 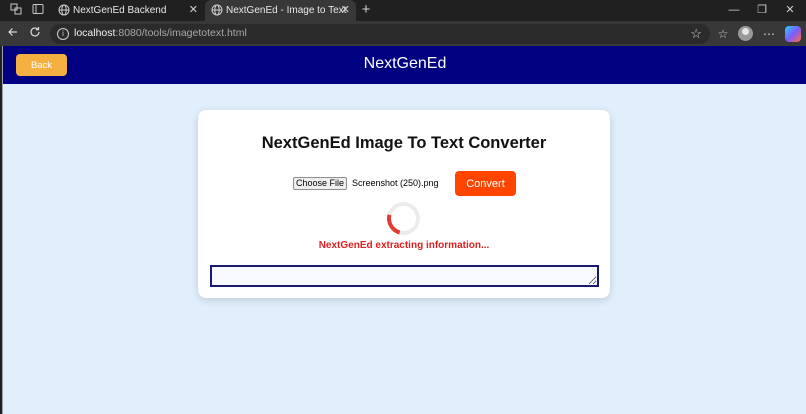 I want to click on tab-title: NextGenEd Backend, so click(x=120, y=10).